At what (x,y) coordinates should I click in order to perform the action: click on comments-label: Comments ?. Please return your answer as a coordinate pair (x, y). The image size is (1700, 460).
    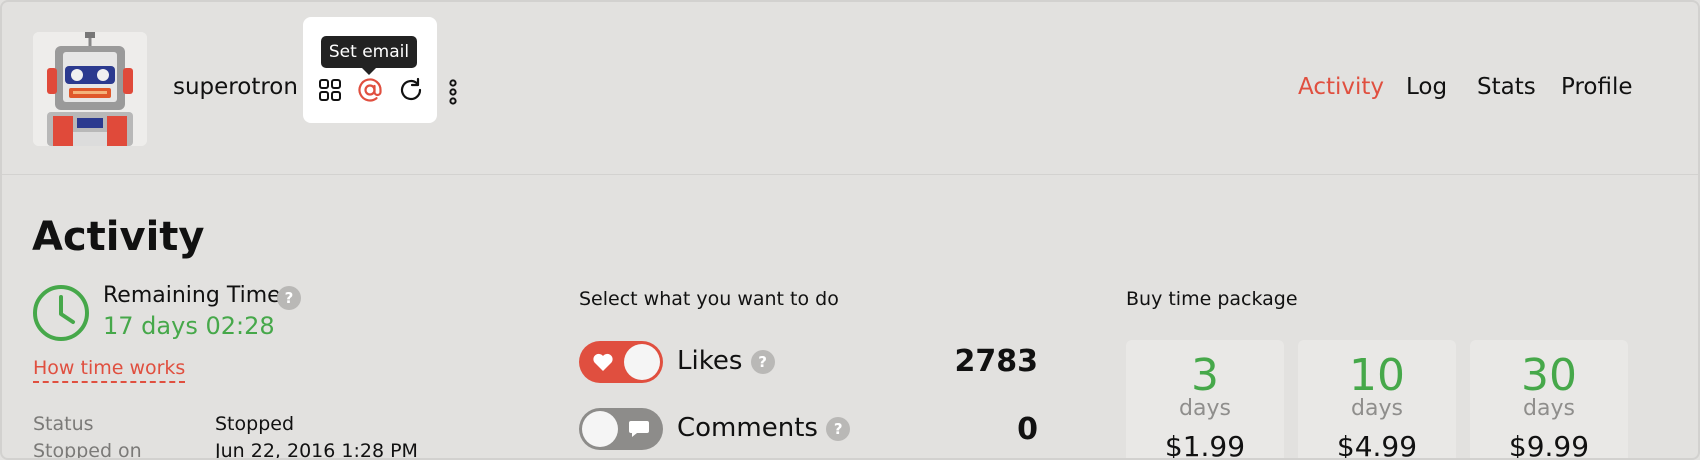
    Looking at the image, I should click on (764, 428).